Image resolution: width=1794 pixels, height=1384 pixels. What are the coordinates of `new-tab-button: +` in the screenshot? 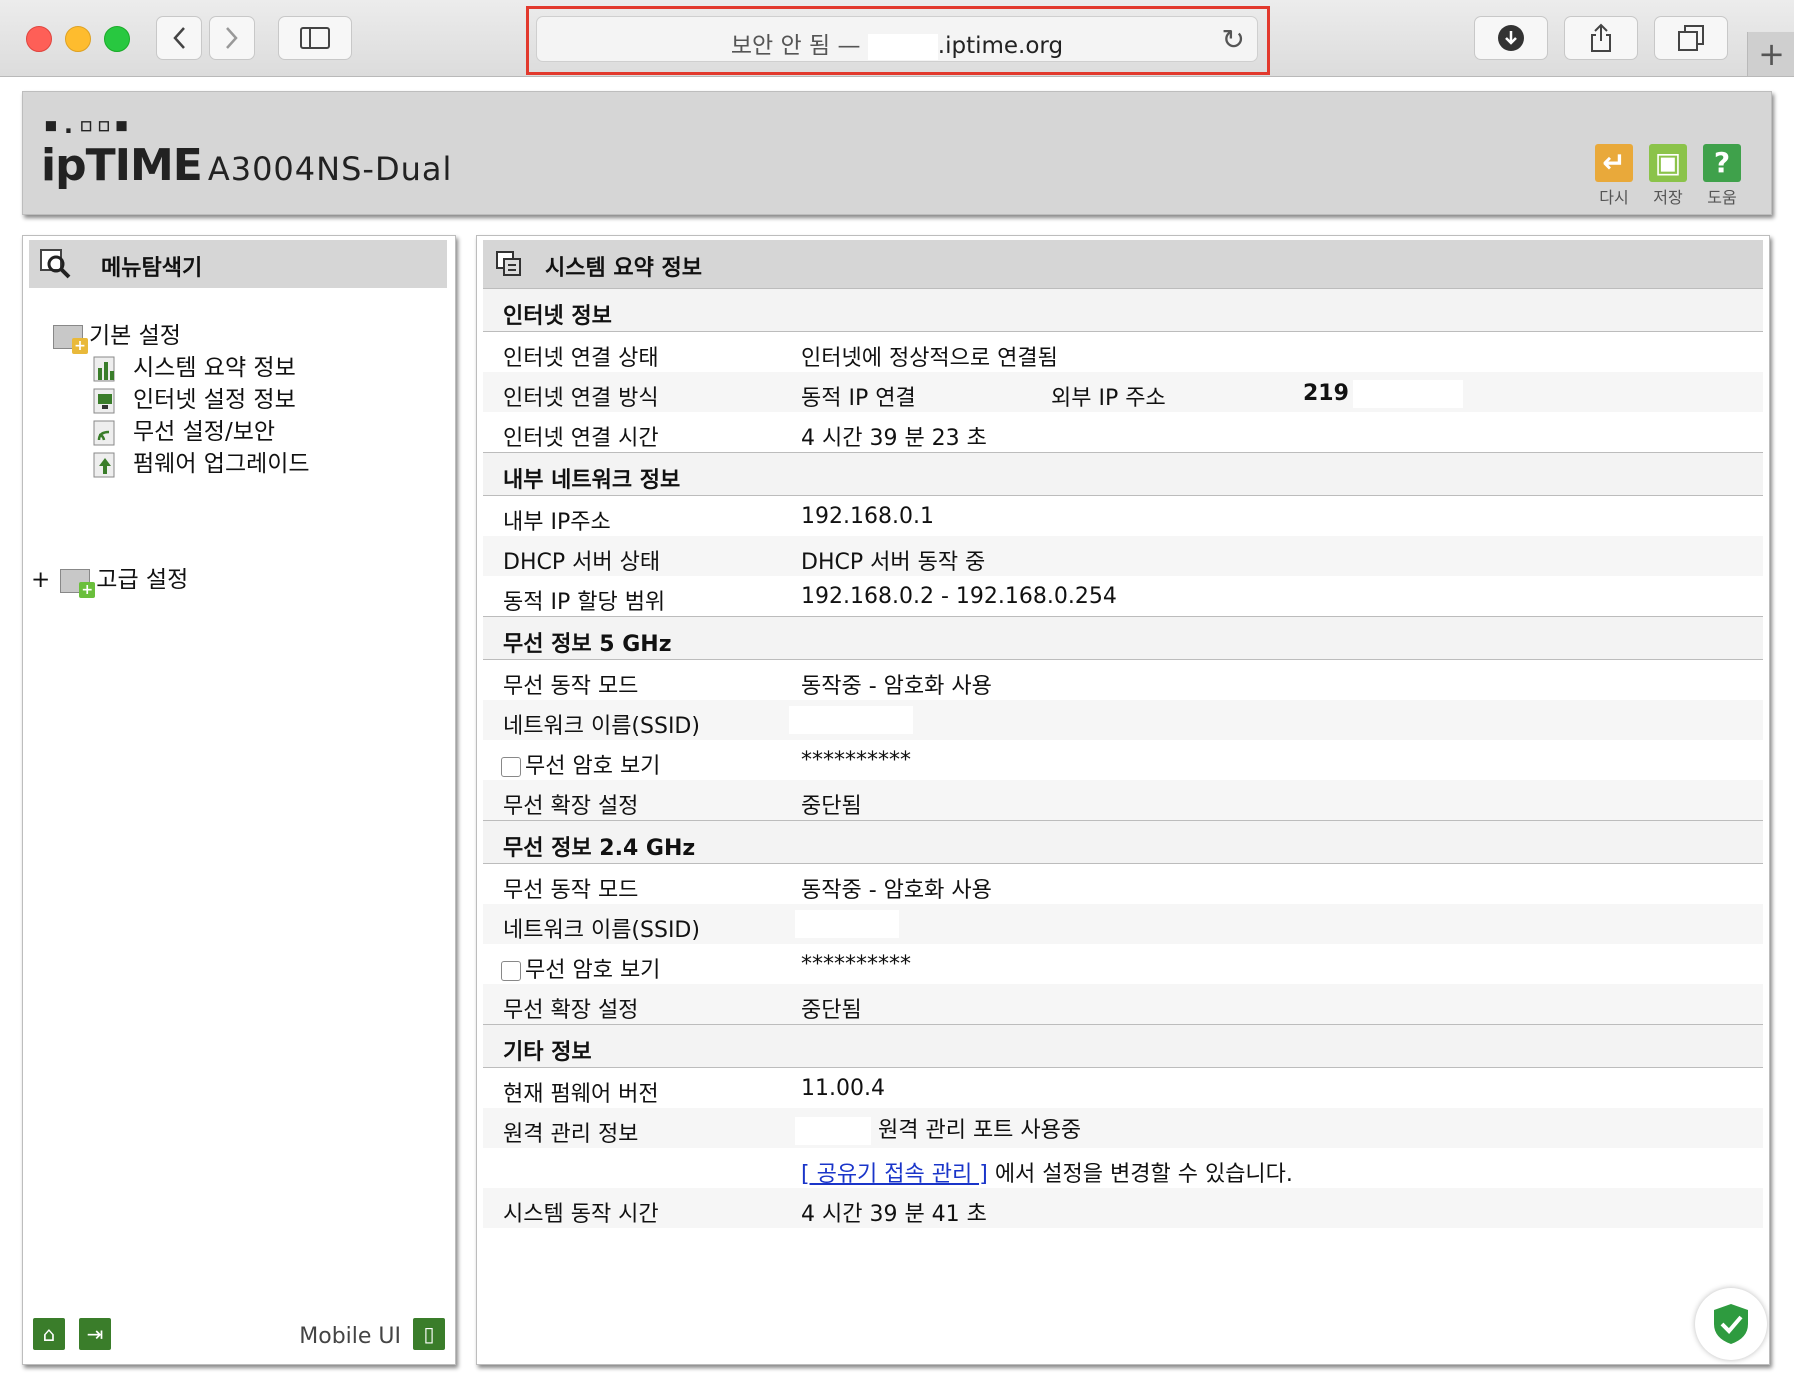 It's located at (1770, 54).